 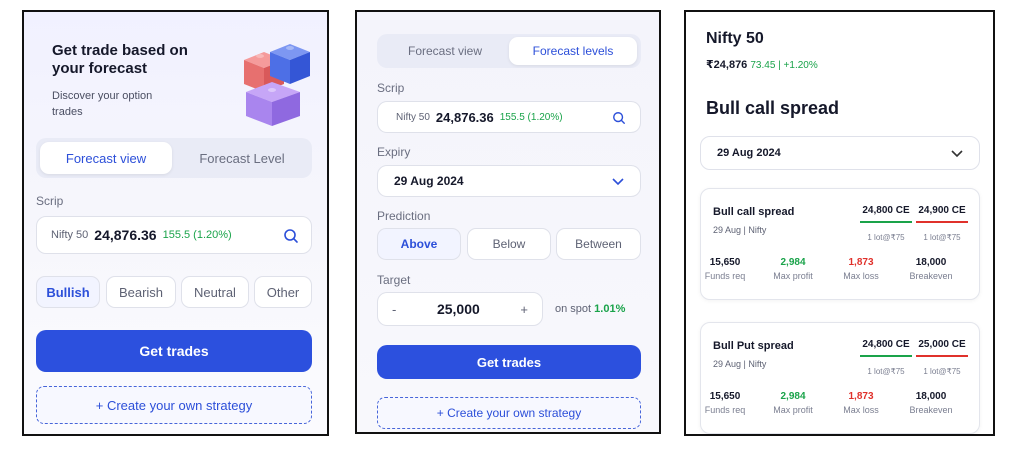 What do you see at coordinates (394, 152) in the screenshot?
I see `expiry-label: Expiry` at bounding box center [394, 152].